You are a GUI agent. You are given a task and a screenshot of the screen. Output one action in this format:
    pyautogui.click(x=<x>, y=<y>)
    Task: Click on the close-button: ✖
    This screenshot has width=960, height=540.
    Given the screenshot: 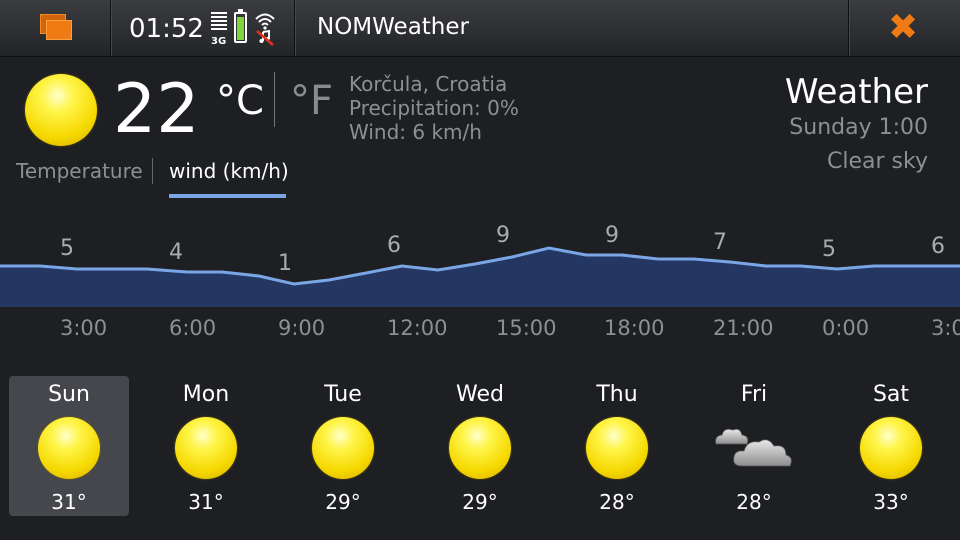 What is the action you would take?
    pyautogui.click(x=904, y=28)
    